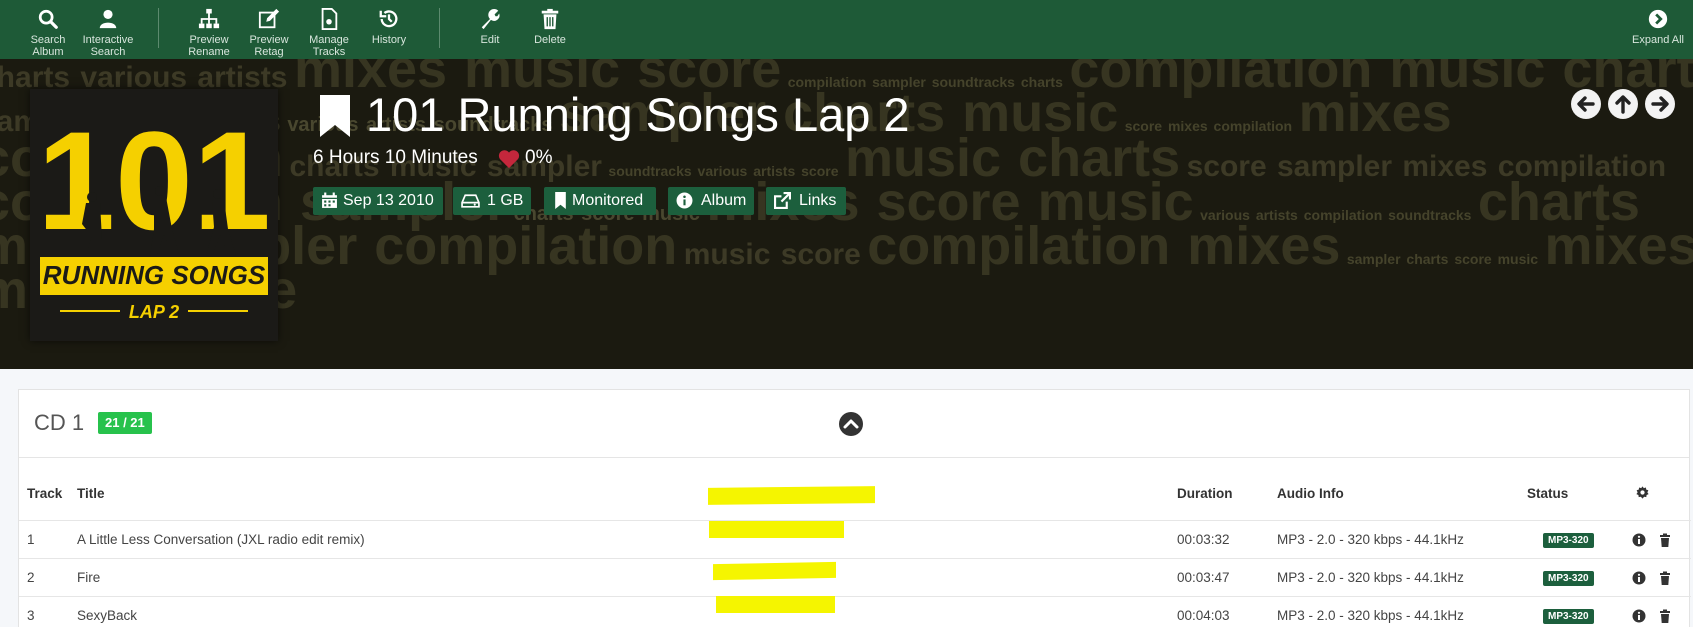  What do you see at coordinates (492, 201) in the screenshot?
I see `size-tag: 1 GB` at bounding box center [492, 201].